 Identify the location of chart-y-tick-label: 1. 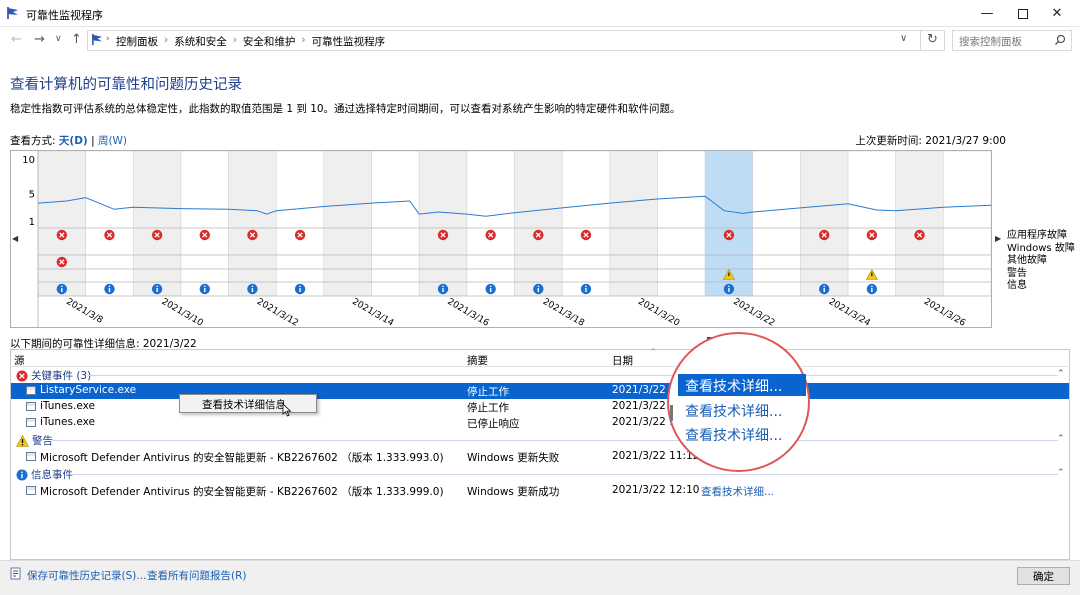
(32, 222).